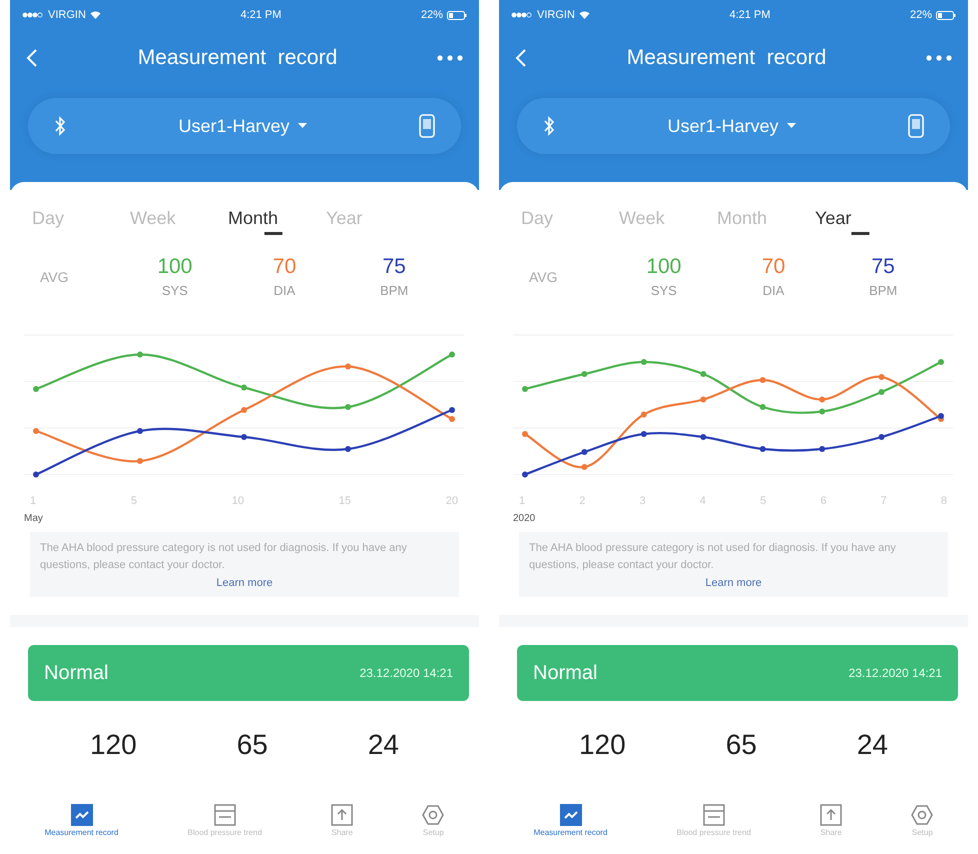 The height and width of the screenshot is (854, 978). What do you see at coordinates (872, 745) in the screenshot?
I see `reading-value: 24` at bounding box center [872, 745].